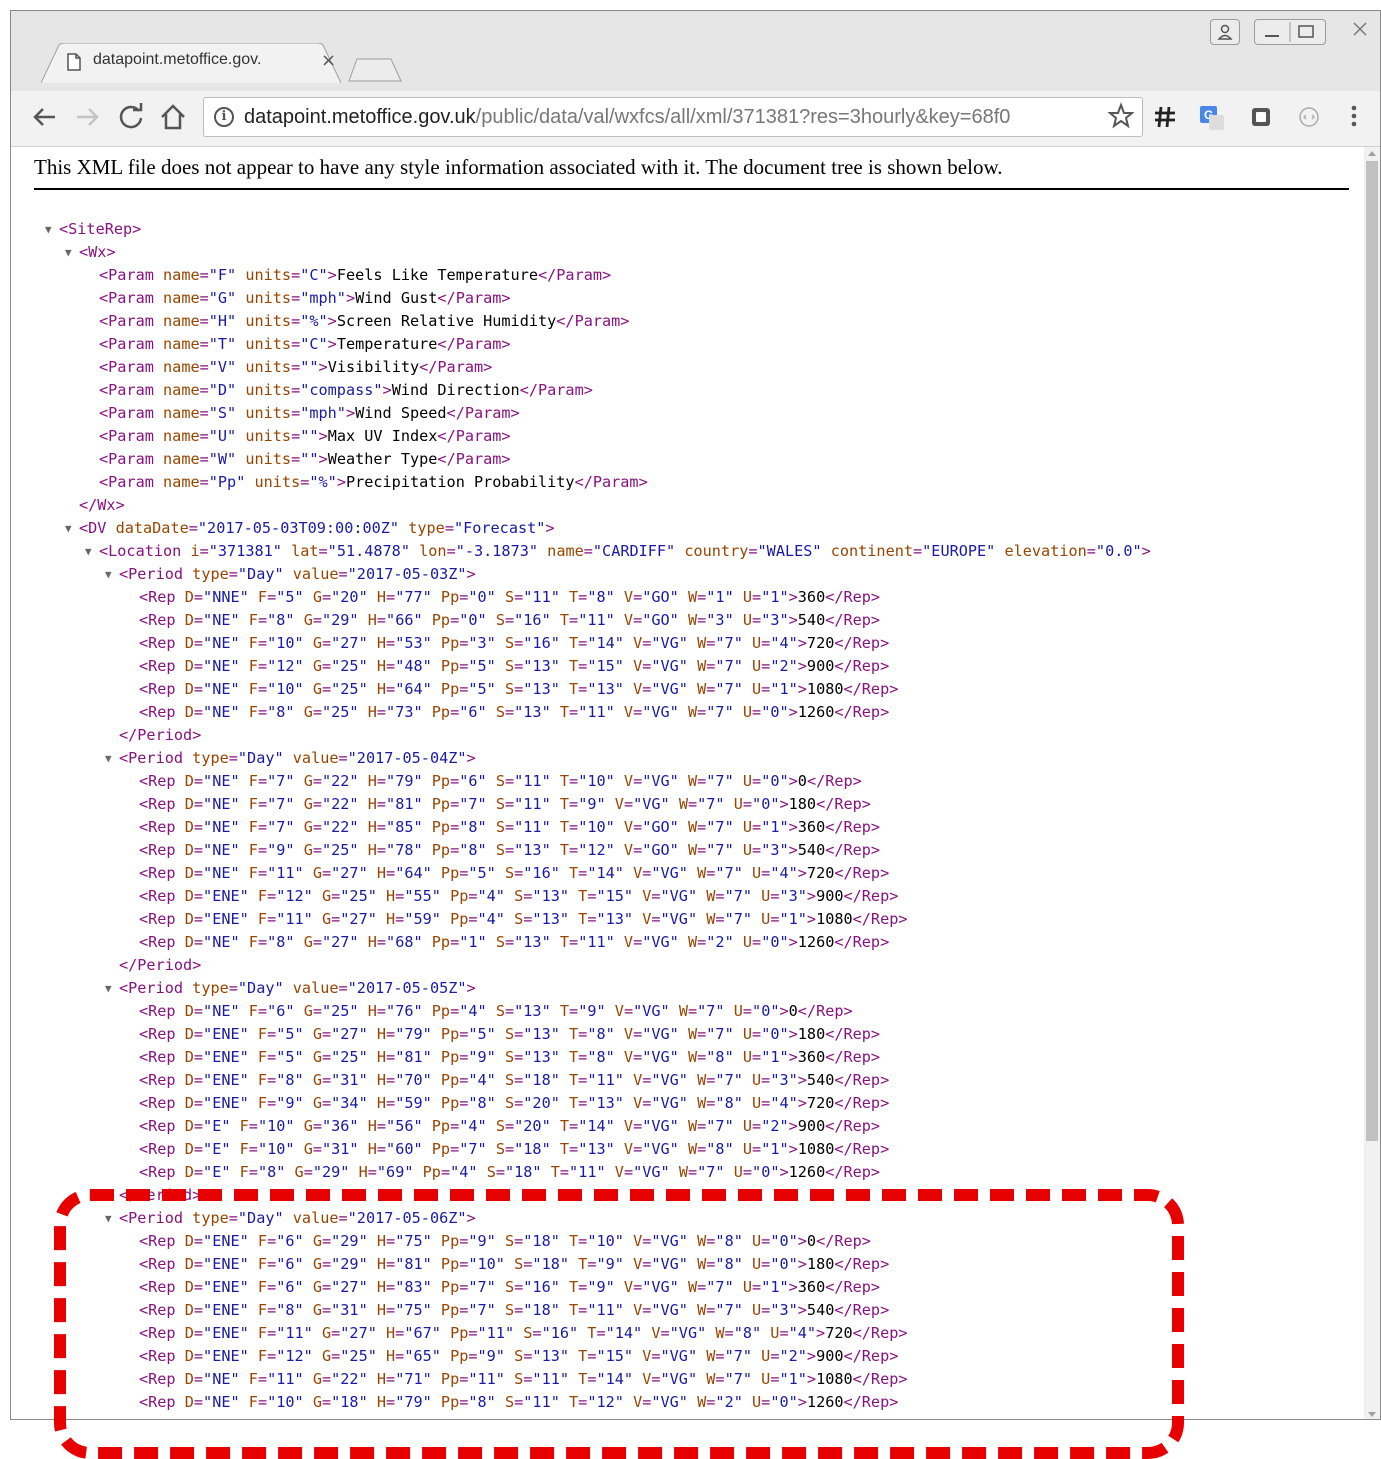  I want to click on reload-icon, so click(131, 117).